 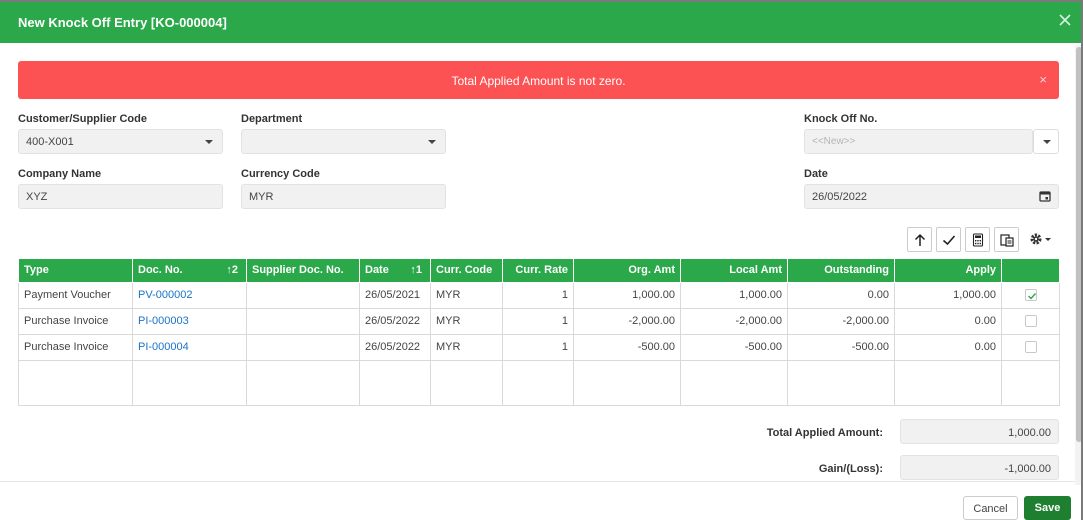 What do you see at coordinates (734, 321) in the screenshot?
I see `cell-local-amt: -2,000.00` at bounding box center [734, 321].